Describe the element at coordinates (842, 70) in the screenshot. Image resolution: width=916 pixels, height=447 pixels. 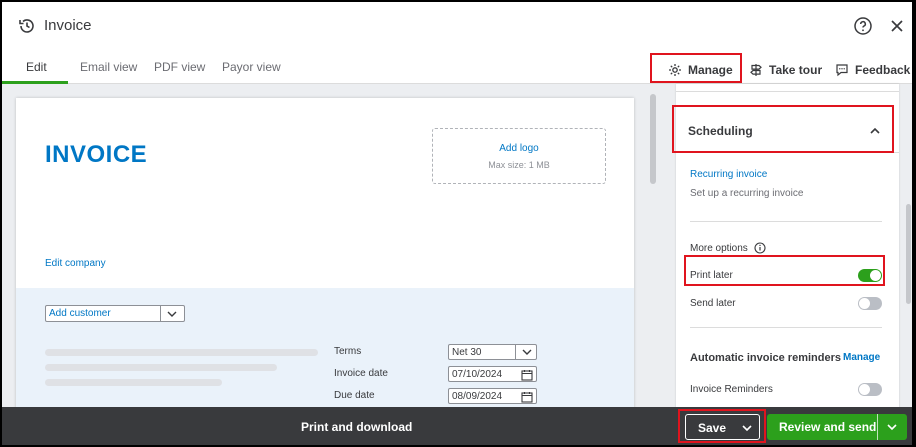
I see `feedback-icon` at that location.